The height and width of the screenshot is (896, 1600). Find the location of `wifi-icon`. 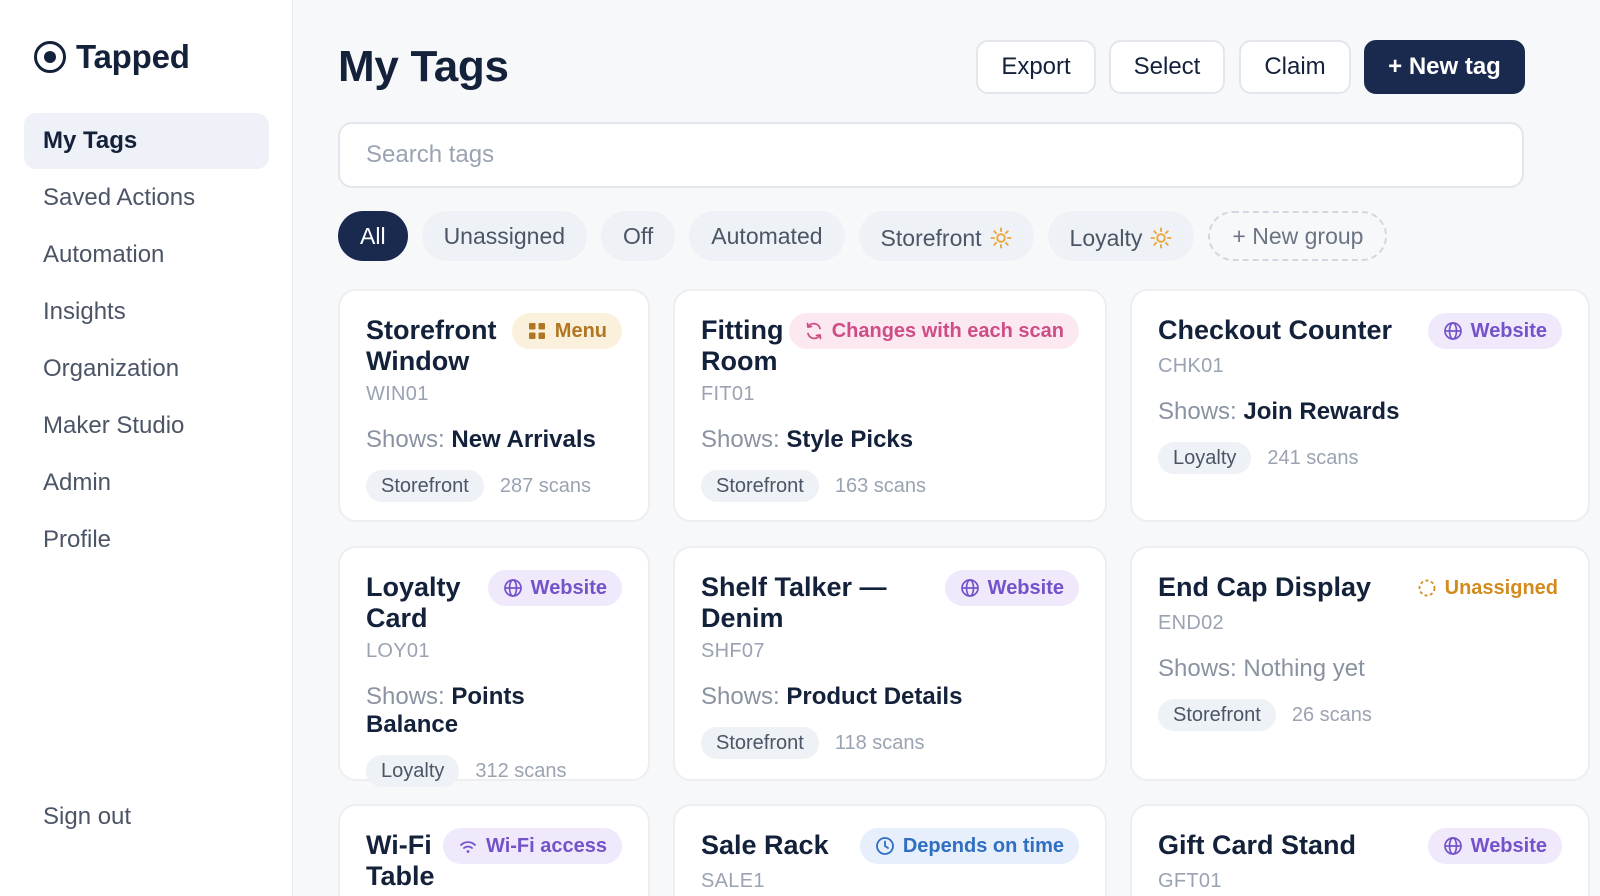

wifi-icon is located at coordinates (468, 847).